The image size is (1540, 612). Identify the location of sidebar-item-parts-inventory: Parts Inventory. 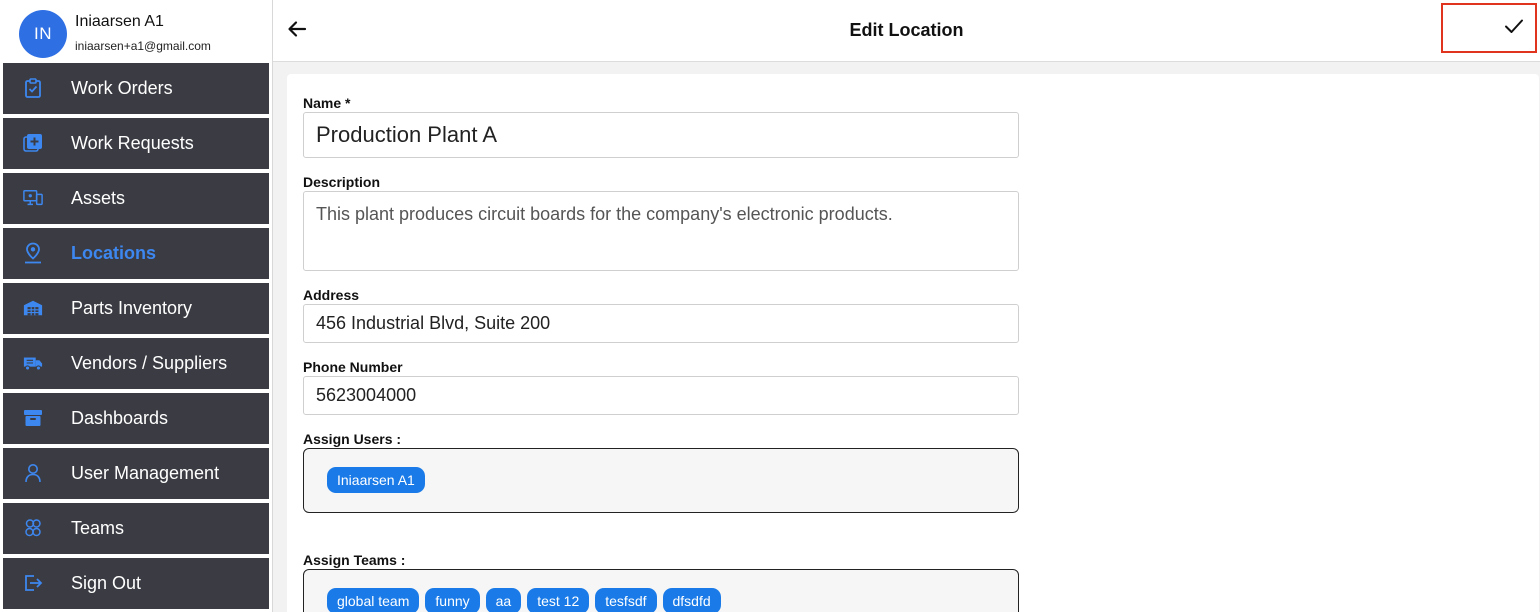
(136, 308).